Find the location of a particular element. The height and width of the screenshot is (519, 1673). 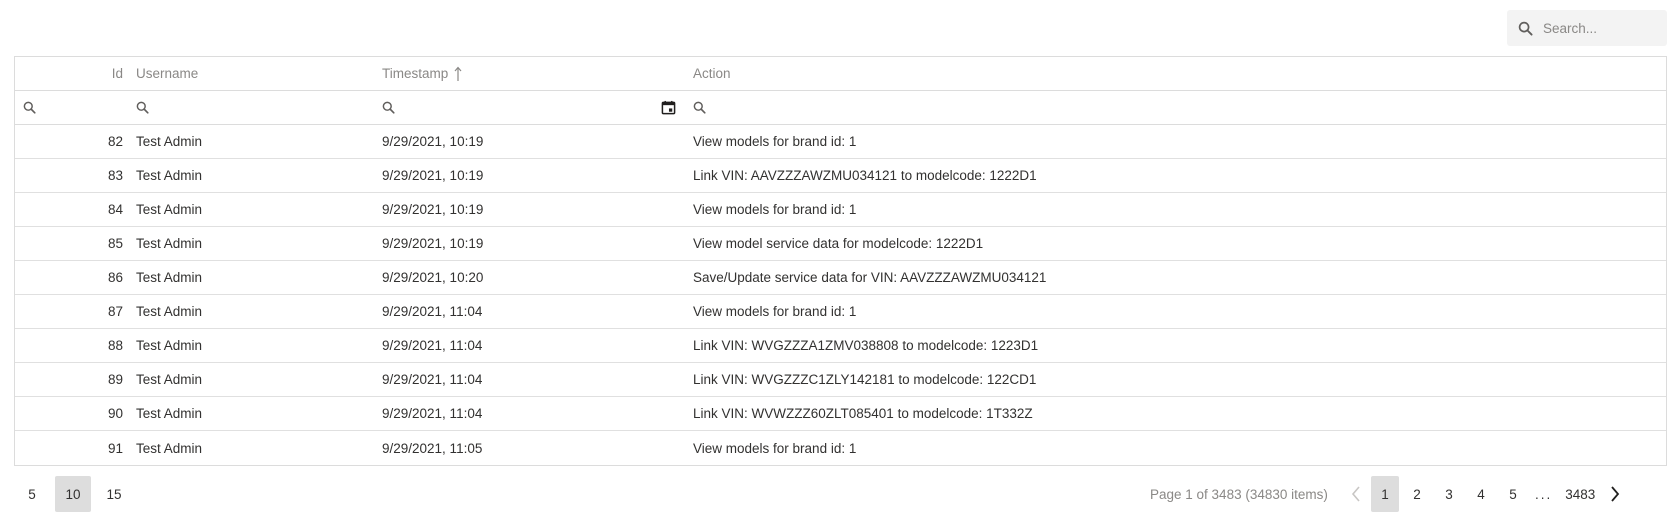

page-button-3: 3 is located at coordinates (1449, 494).